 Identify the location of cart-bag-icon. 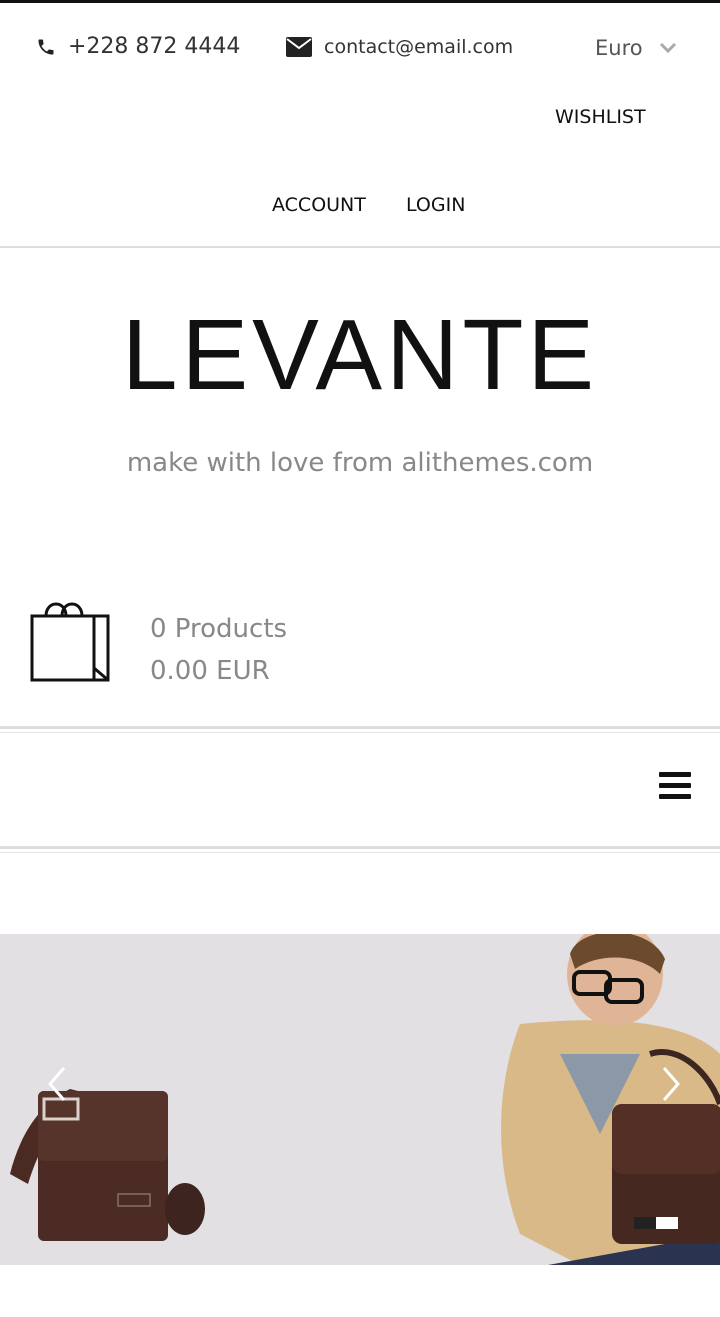
(71, 643).